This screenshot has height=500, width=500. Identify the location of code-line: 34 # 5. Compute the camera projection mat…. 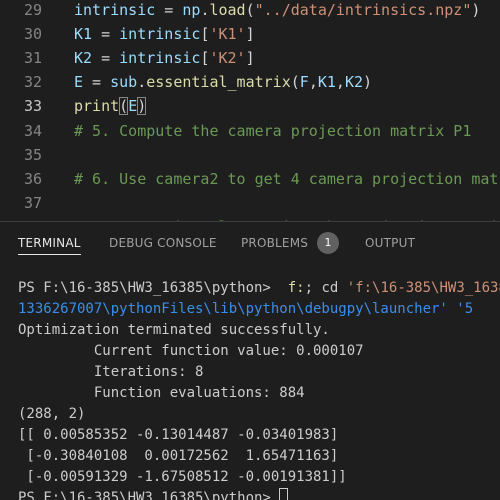
(250, 131).